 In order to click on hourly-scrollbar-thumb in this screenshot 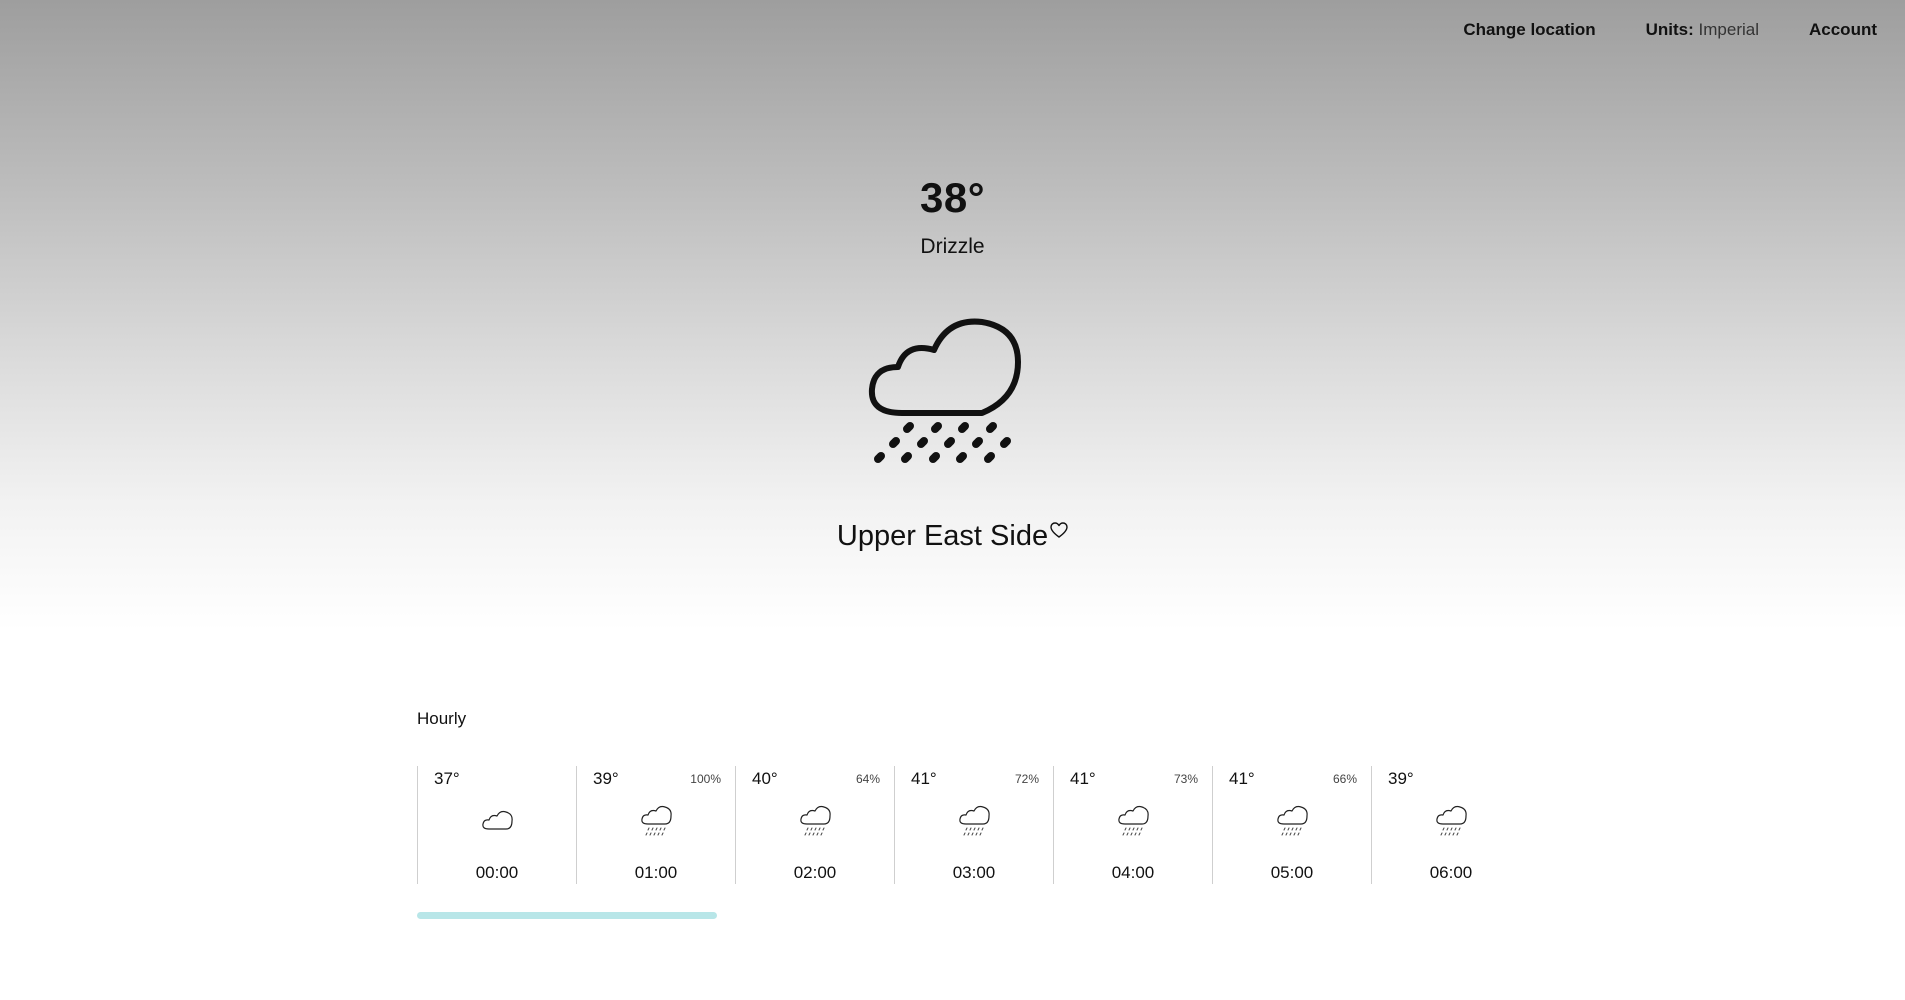, I will do `click(567, 915)`.